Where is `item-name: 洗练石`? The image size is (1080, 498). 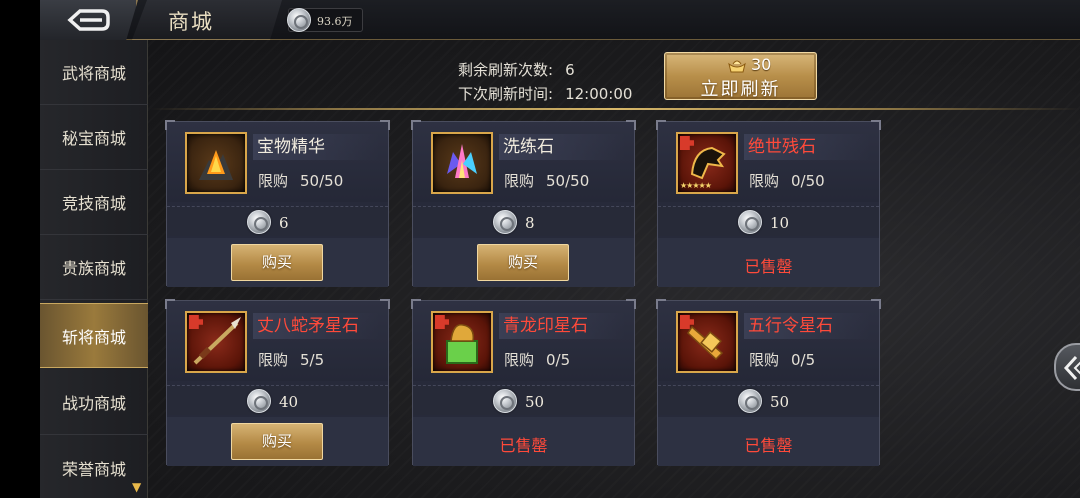 item-name: 洗练石 is located at coordinates (562, 147).